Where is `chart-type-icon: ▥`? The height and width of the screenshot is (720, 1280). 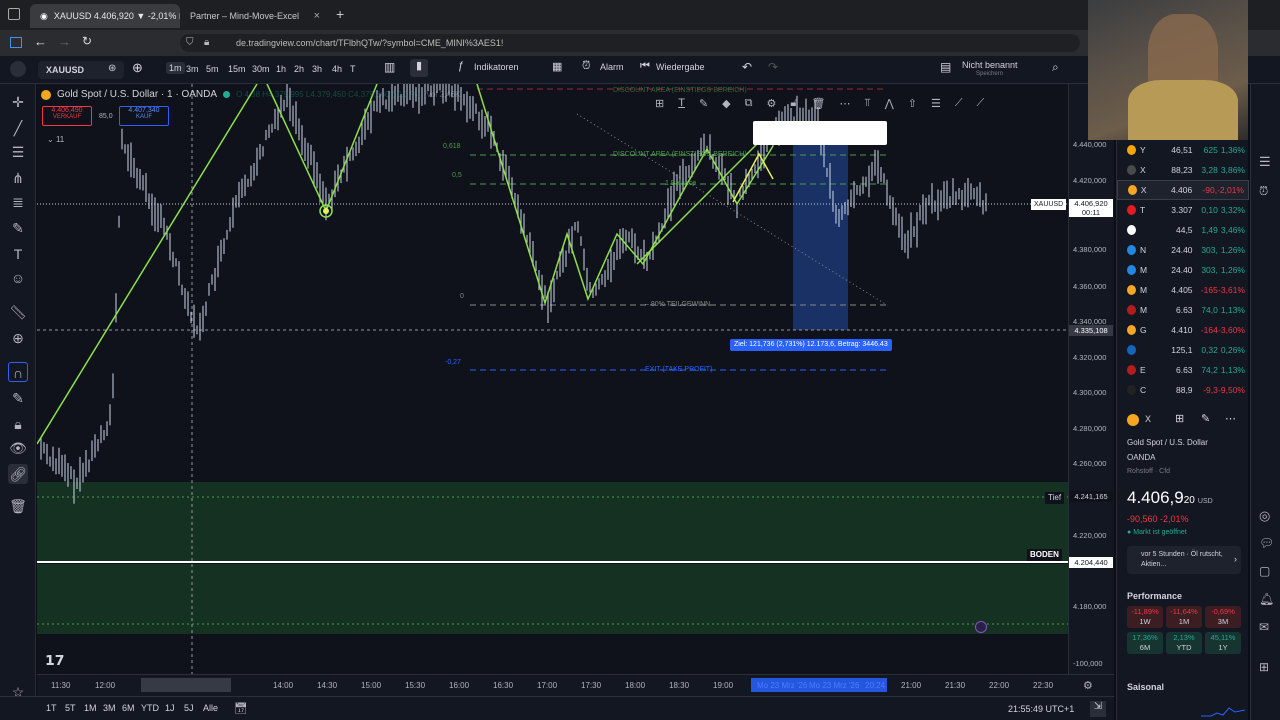 chart-type-icon: ▥ is located at coordinates (389, 67).